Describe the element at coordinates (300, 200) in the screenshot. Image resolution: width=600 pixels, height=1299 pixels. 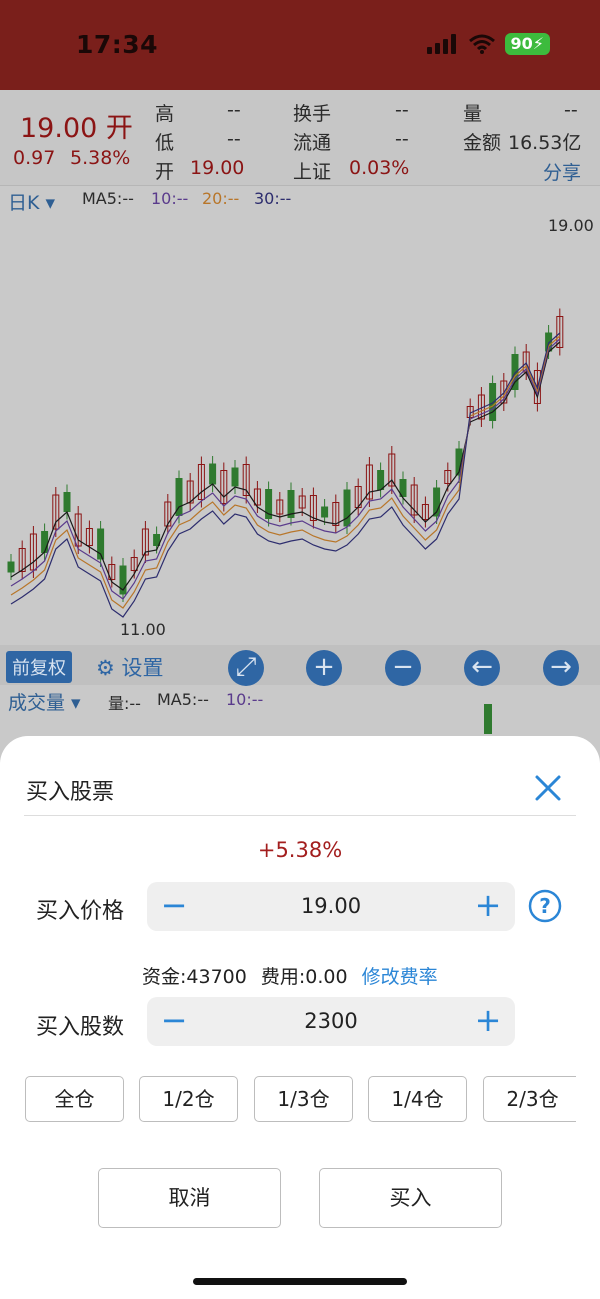
I see `kline-indicator-bar: 日K ▾ MA5:-- 10:-- 20:-- 30:--` at that location.